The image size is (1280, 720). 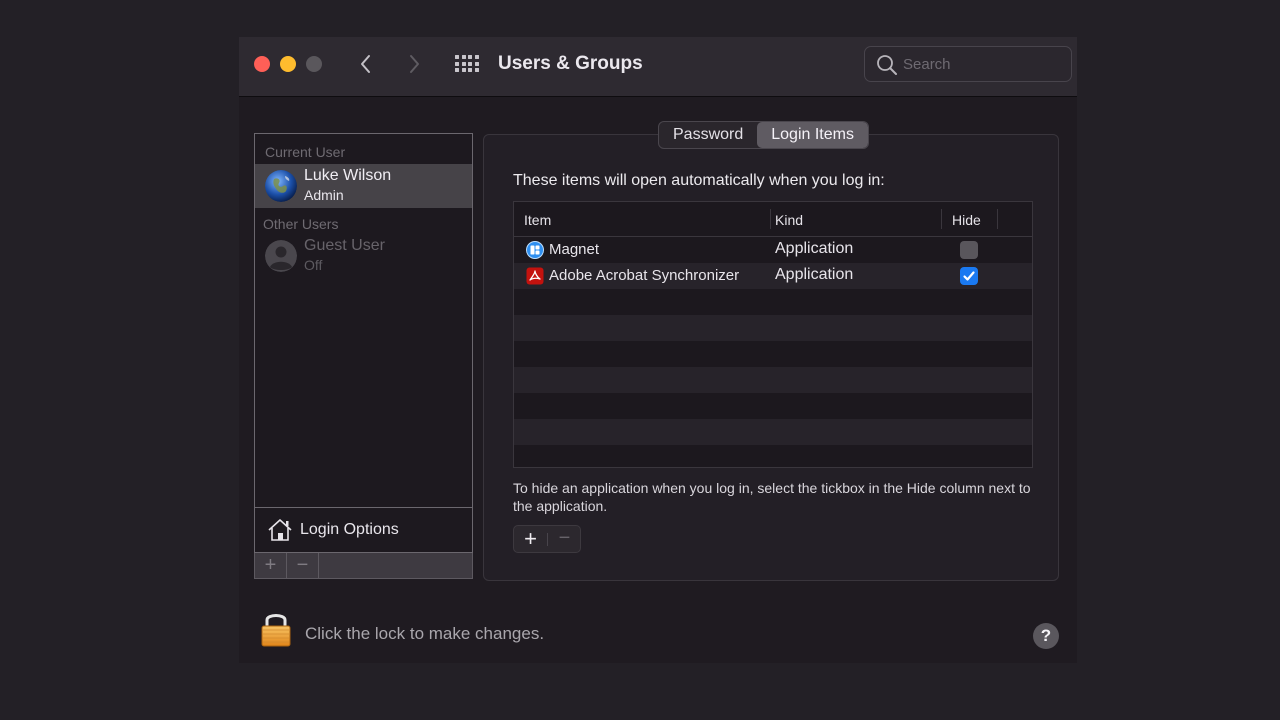 What do you see at coordinates (773, 276) in the screenshot?
I see `table-row: Adobe Acrobat Synchronizer Application` at bounding box center [773, 276].